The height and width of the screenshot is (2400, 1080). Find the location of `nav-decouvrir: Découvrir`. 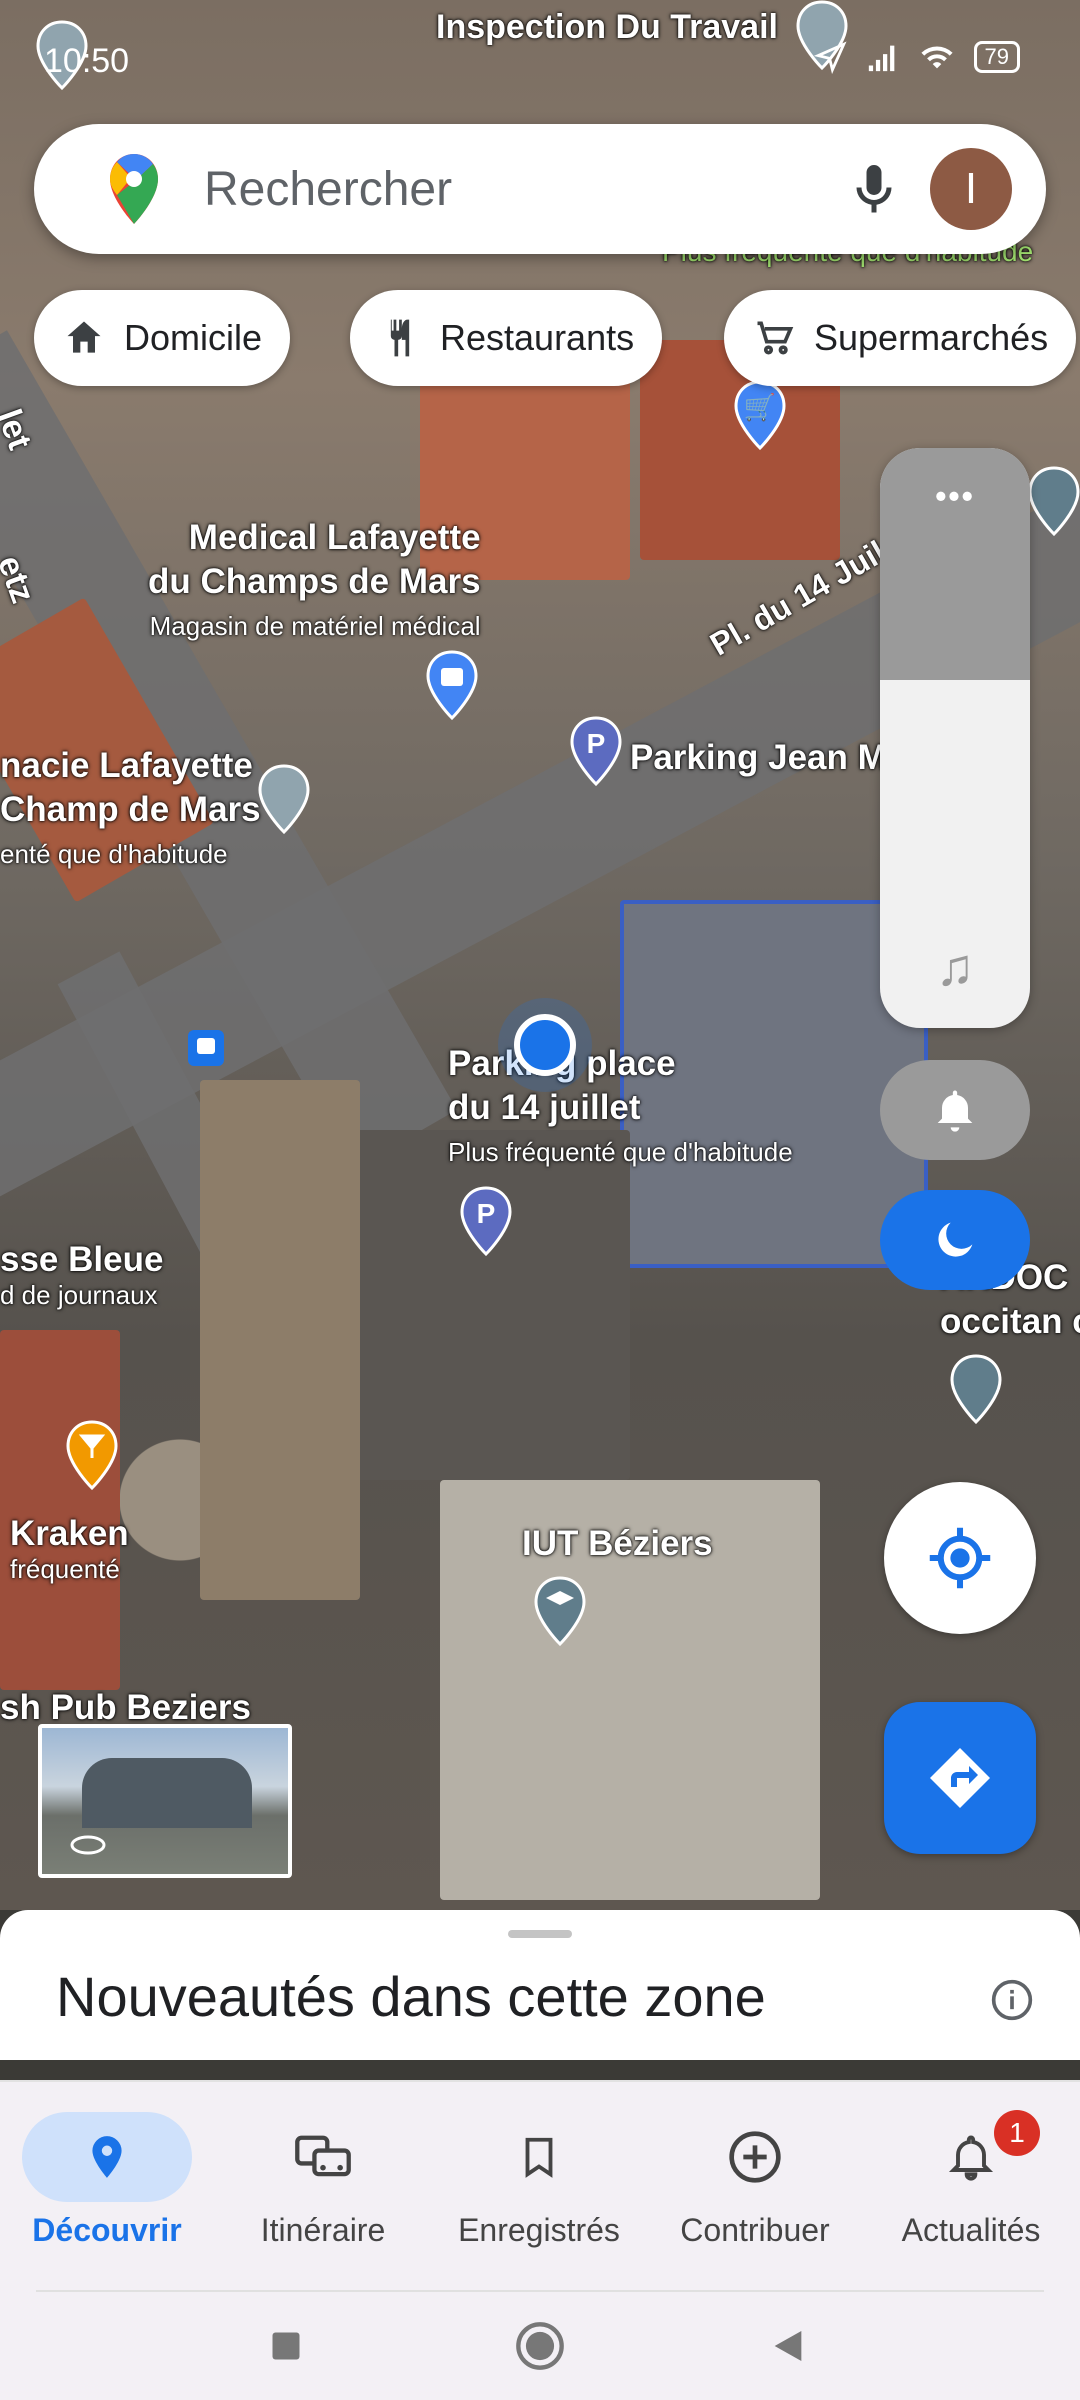

nav-decouvrir: Découvrir is located at coordinates (107, 2180).